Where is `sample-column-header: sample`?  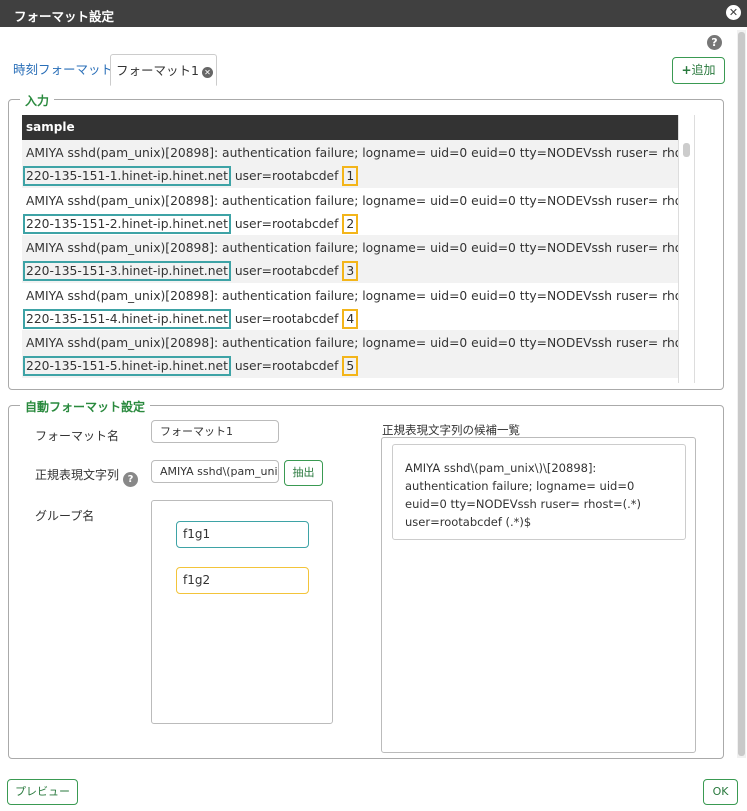 sample-column-header: sample is located at coordinates (350, 127).